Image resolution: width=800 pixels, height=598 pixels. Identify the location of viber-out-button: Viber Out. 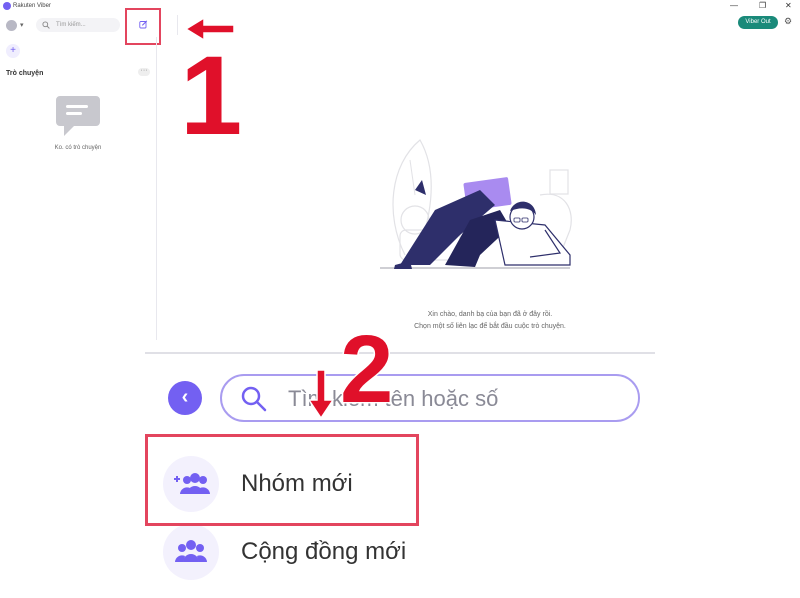
(758, 22).